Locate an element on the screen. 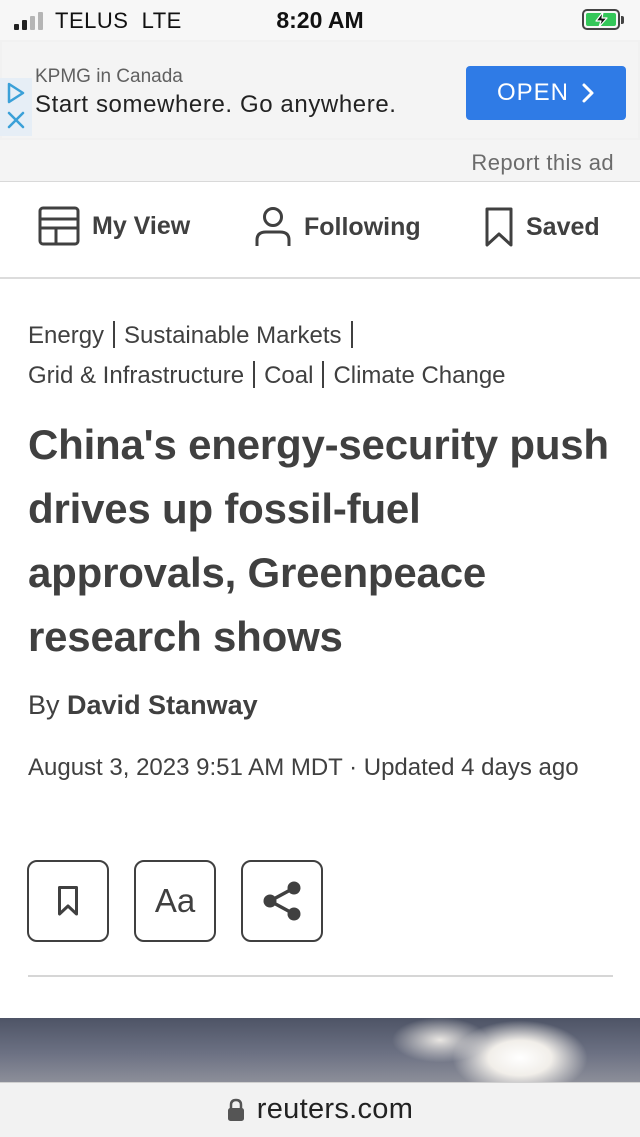 Image resolution: width=640 pixels, height=1137 pixels. reader-nav: My View Following Saved is located at coordinates (320, 230).